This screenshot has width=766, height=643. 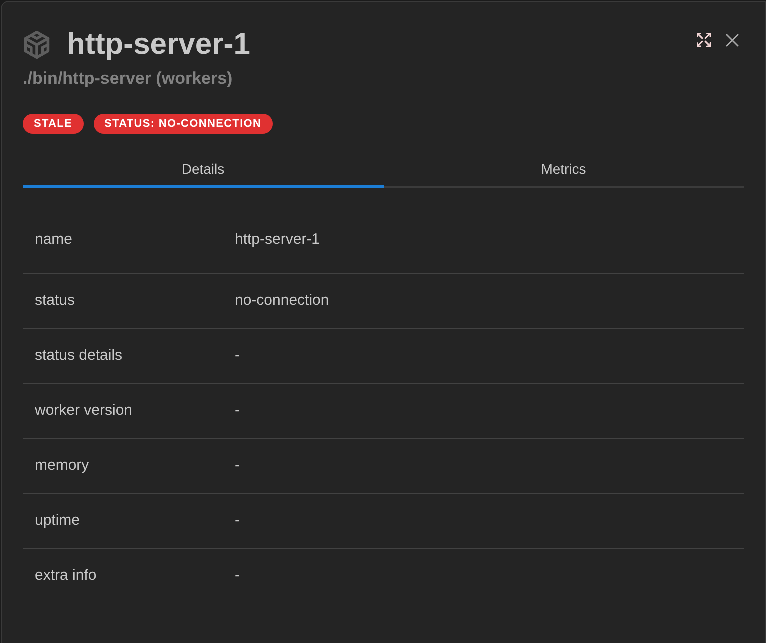 I want to click on tab: Details, so click(x=203, y=171).